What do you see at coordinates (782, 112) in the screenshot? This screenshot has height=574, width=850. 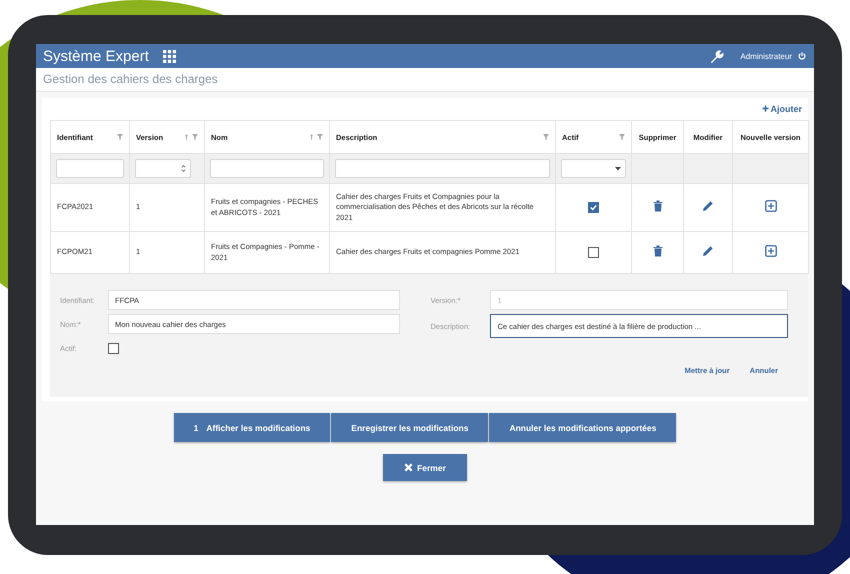 I see `add-link: Ajouter` at bounding box center [782, 112].